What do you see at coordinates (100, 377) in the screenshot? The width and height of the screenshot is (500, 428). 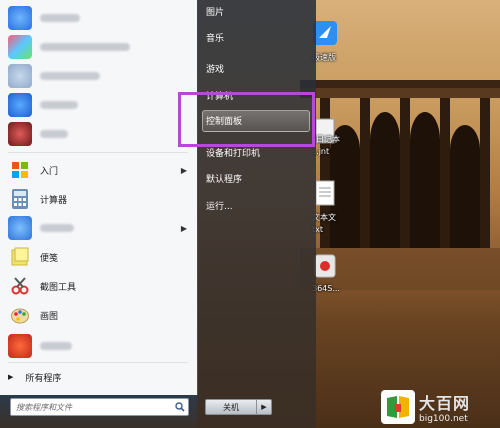 I see `all-programs-button: ▶ 所有程序` at bounding box center [100, 377].